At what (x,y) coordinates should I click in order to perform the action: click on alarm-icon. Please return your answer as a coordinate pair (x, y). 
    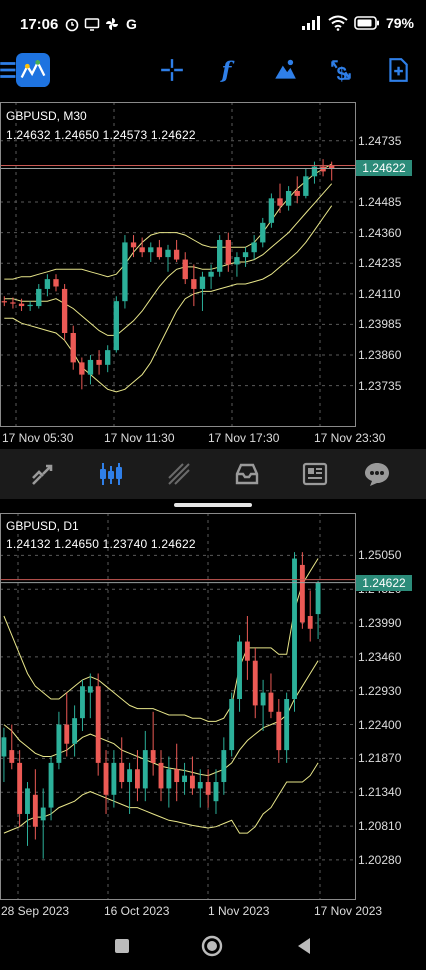
    Looking at the image, I should click on (72, 25).